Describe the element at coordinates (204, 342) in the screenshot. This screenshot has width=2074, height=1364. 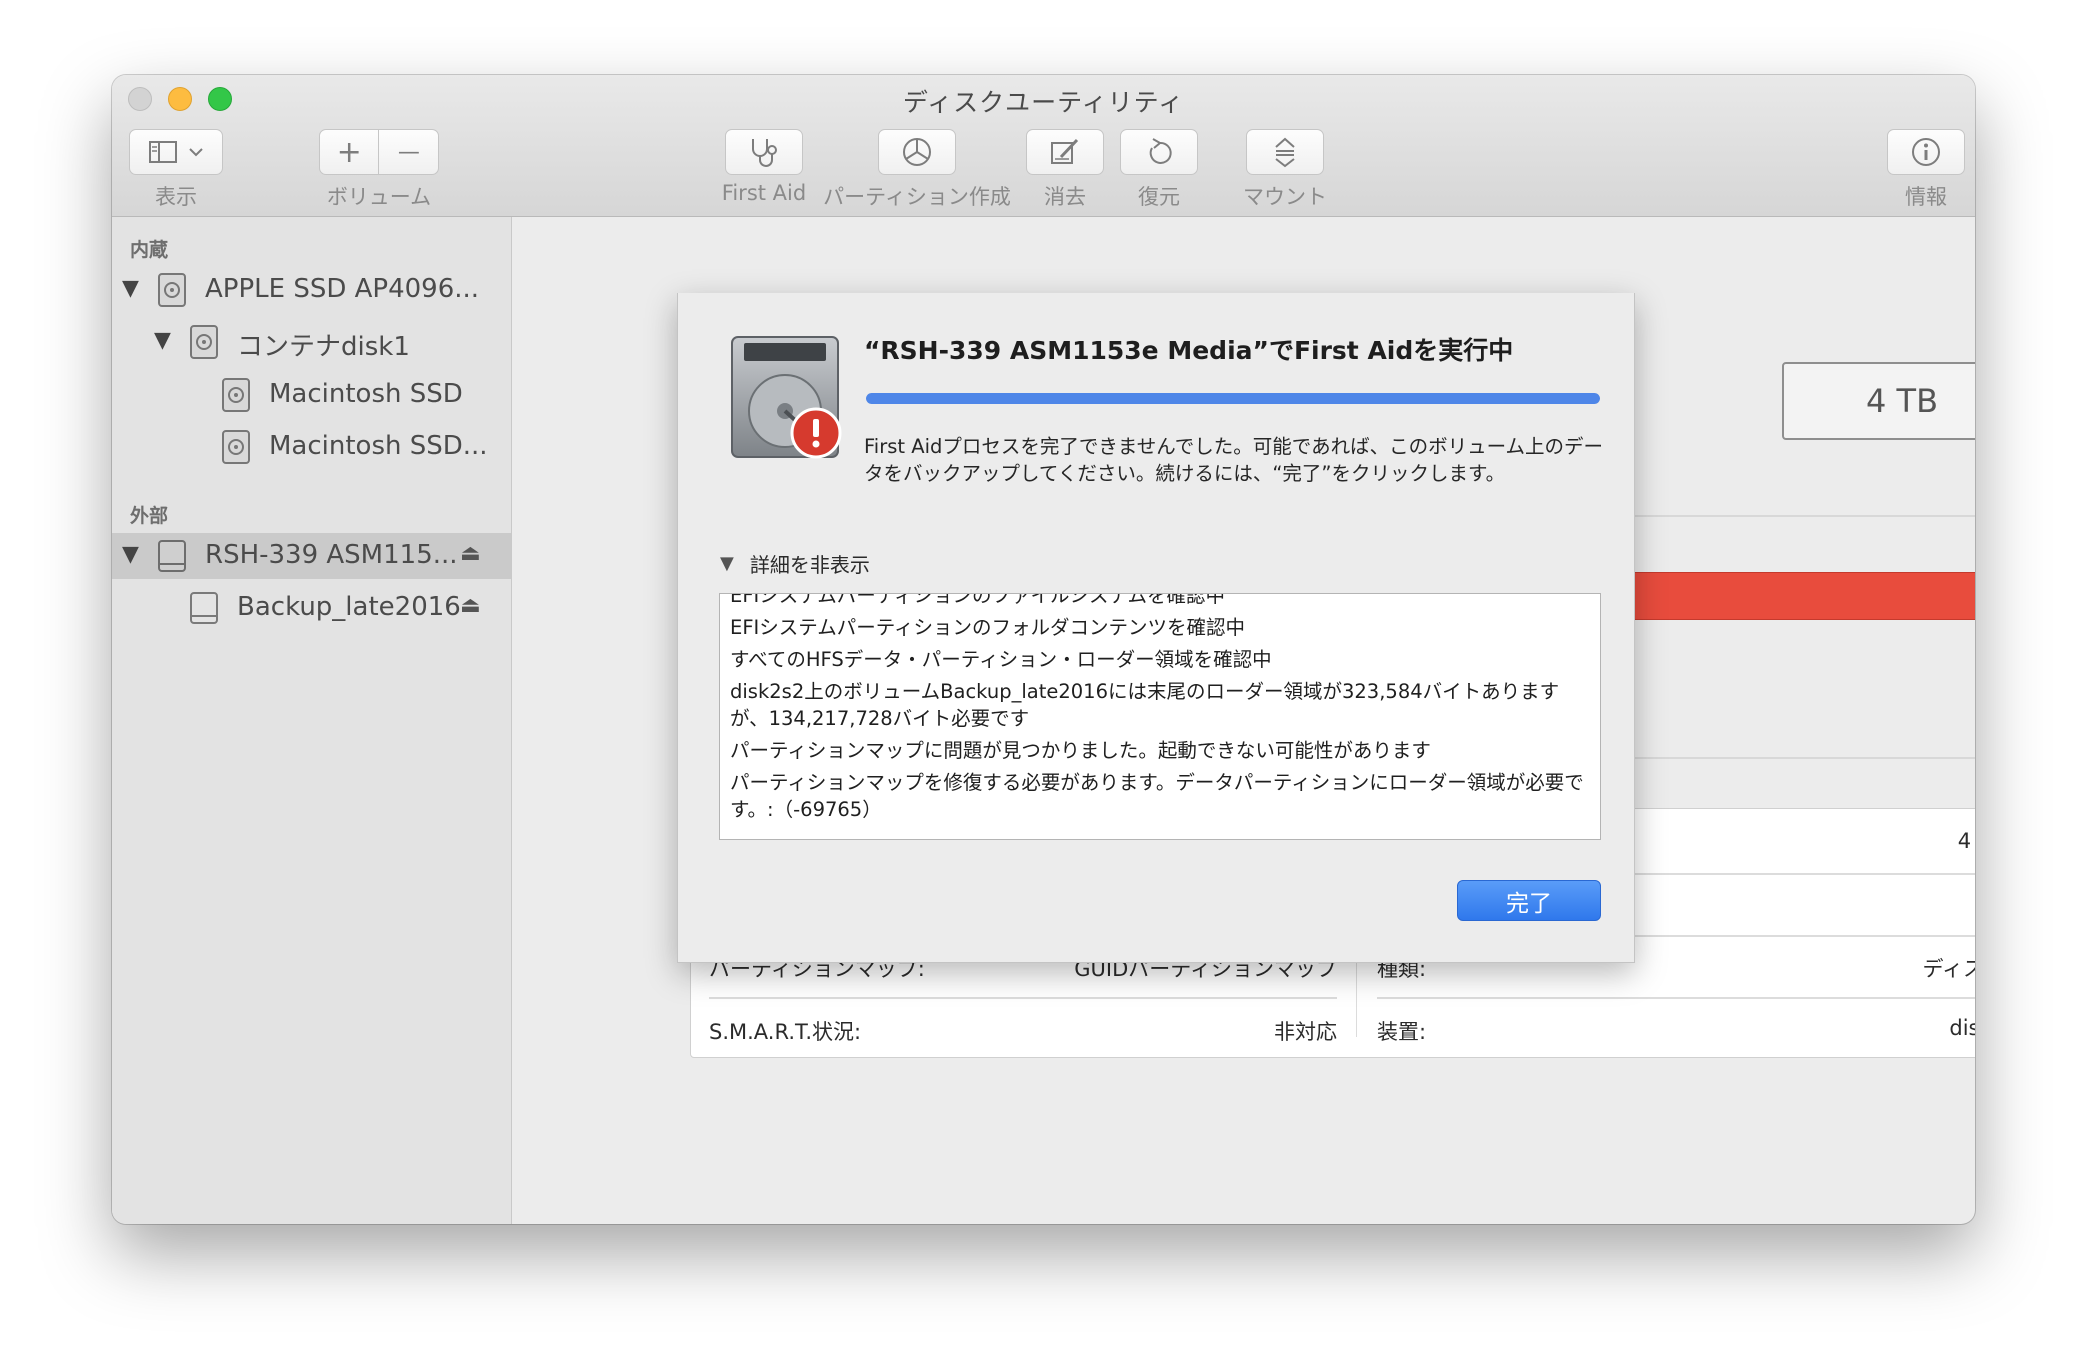
I see `container-disk-icon` at that location.